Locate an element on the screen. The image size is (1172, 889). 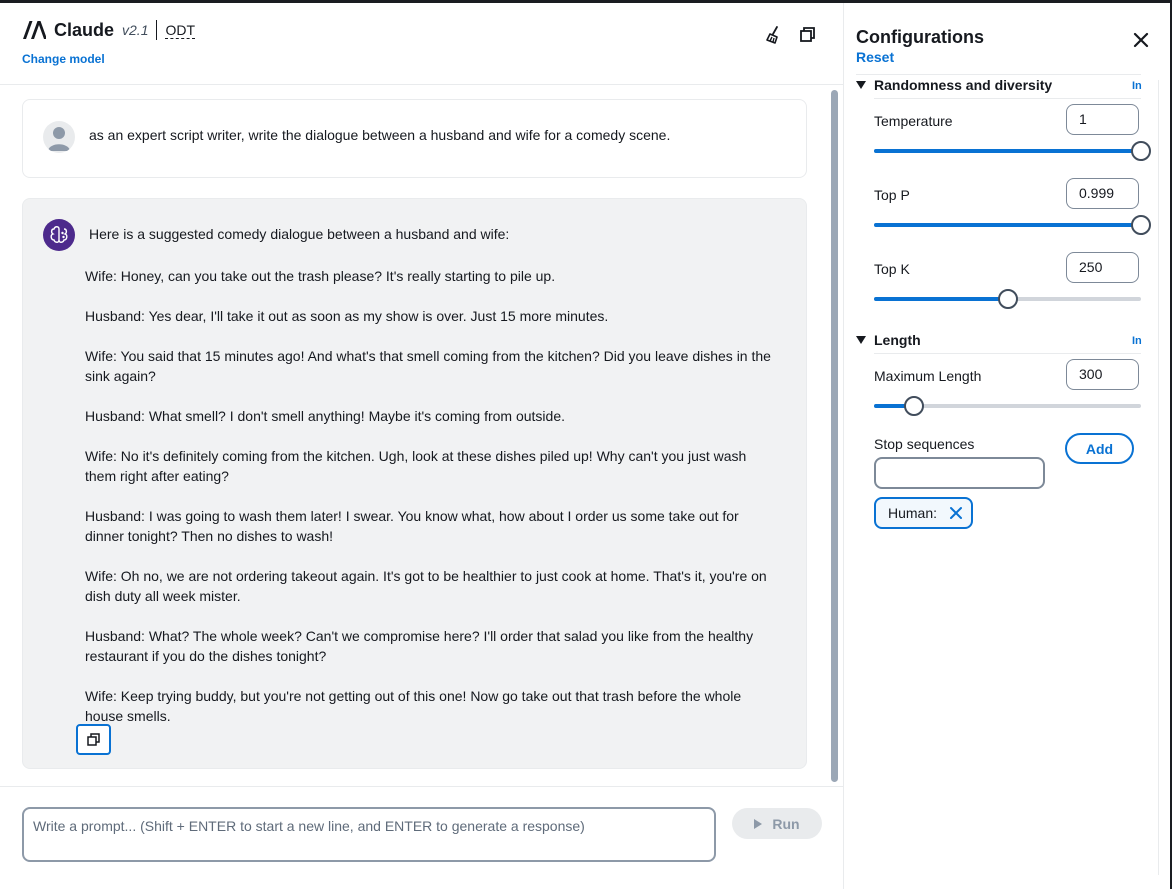
model-name: Claude is located at coordinates (84, 29).